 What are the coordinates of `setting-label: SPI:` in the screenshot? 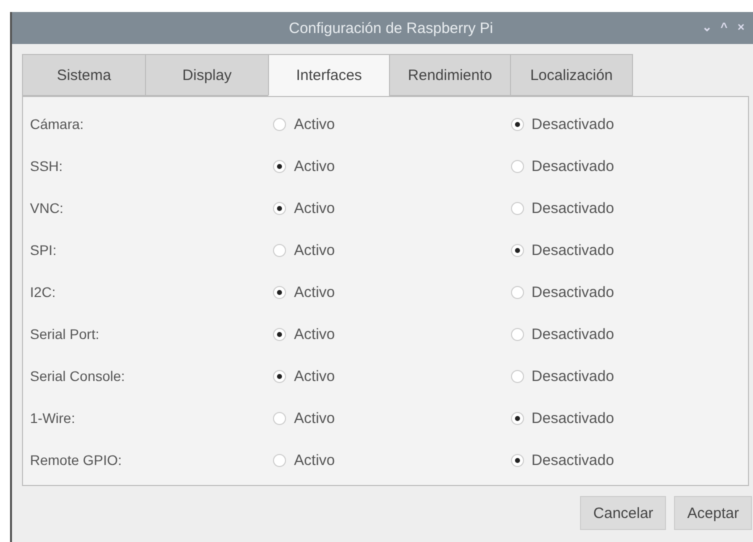 It's located at (43, 250).